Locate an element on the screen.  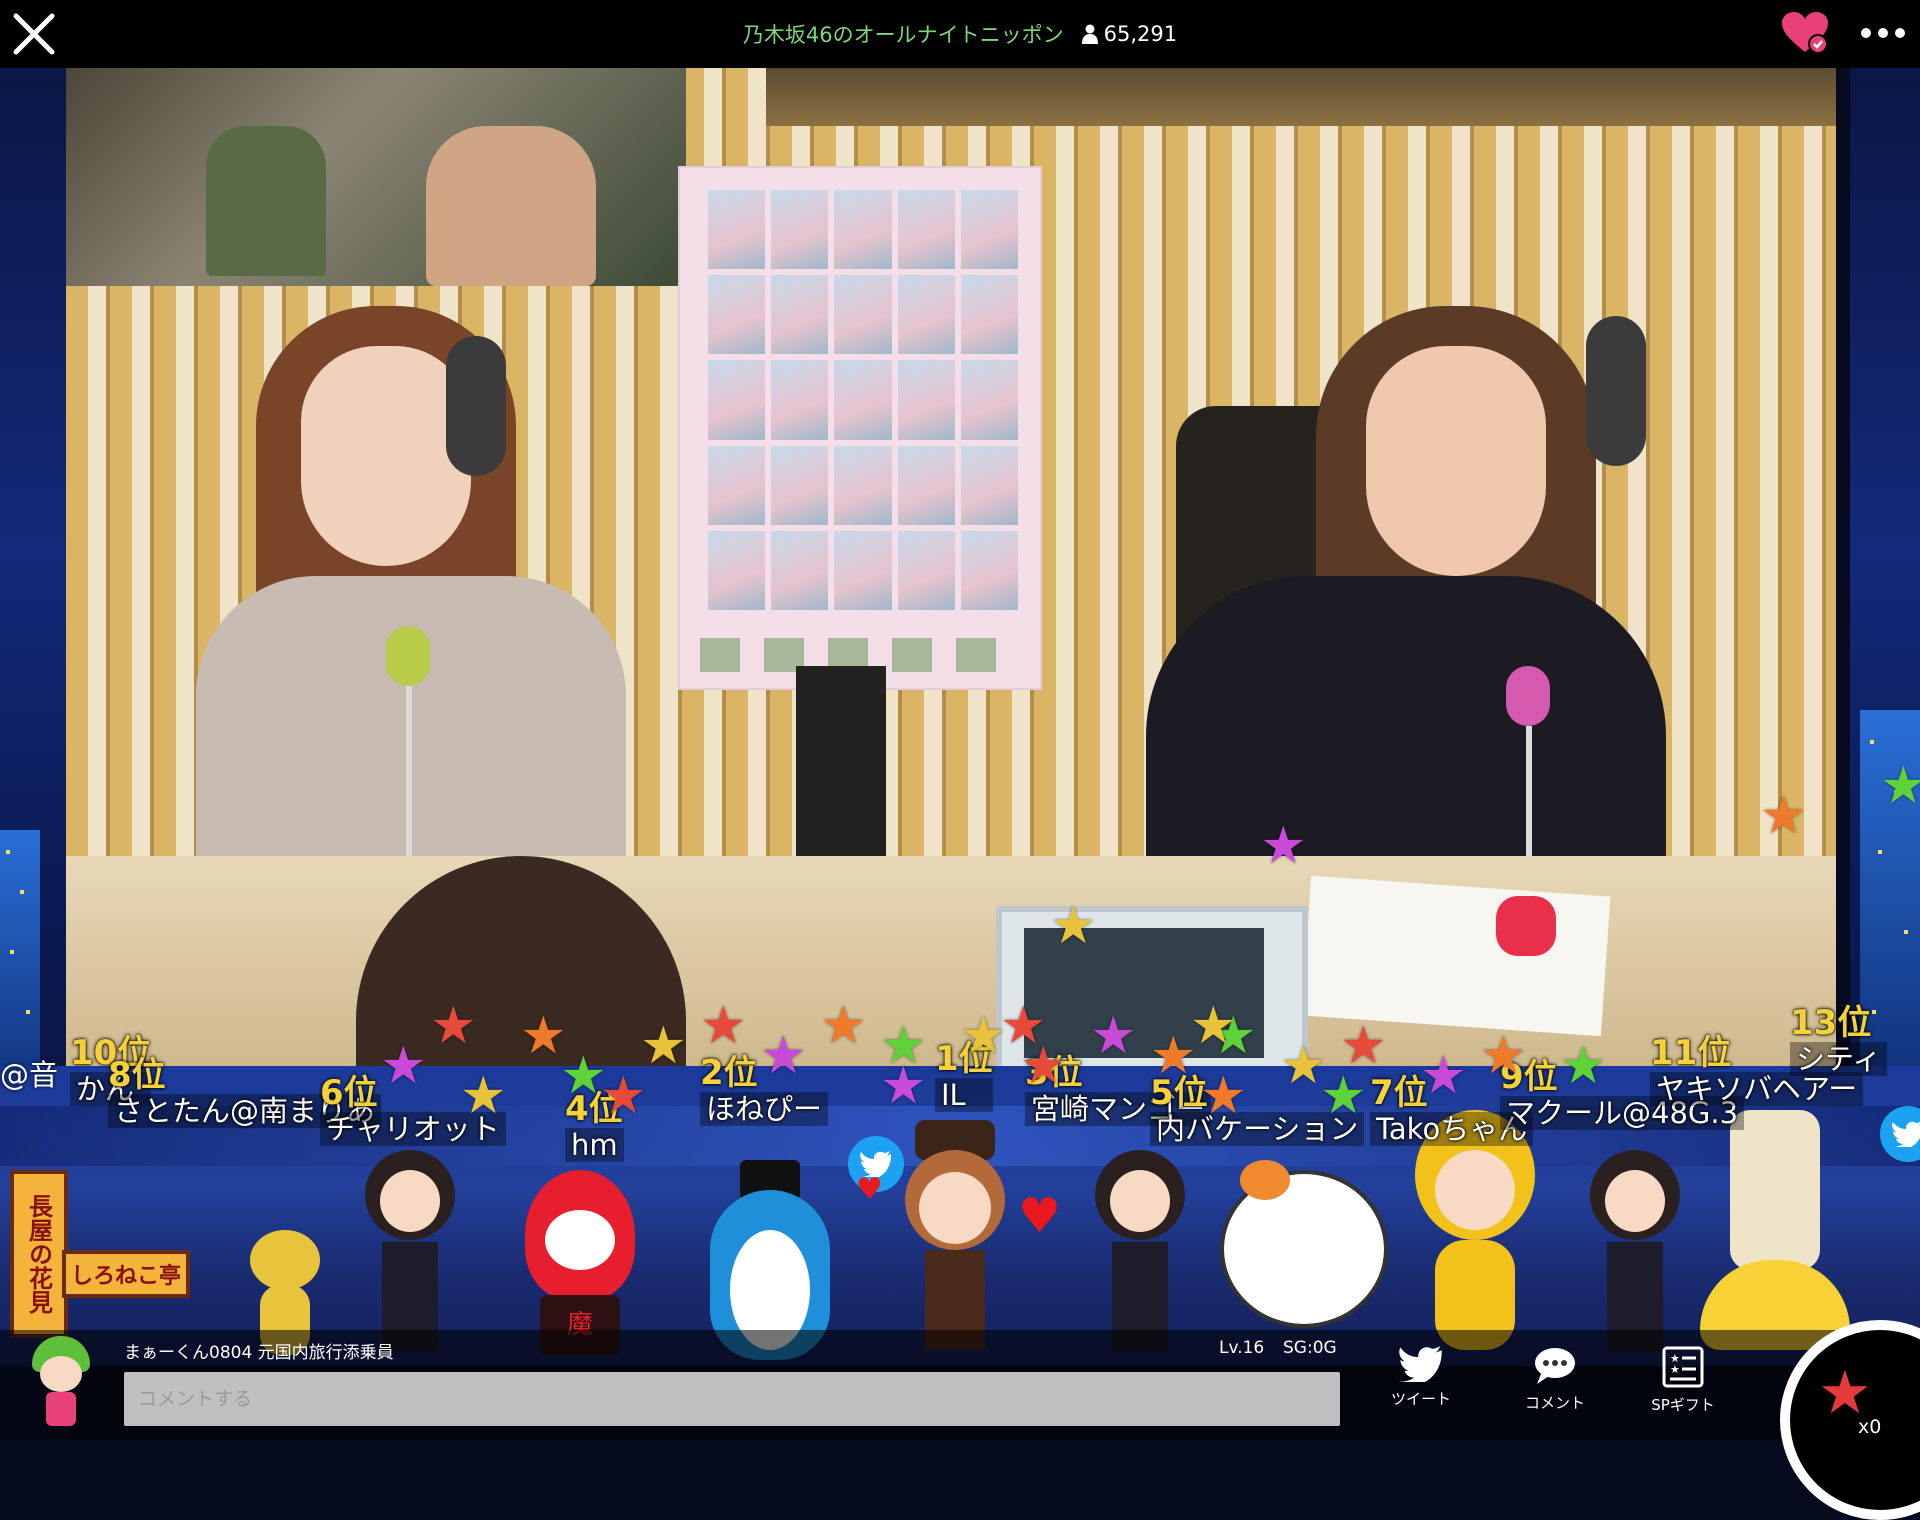
person-icon is located at coordinates (1089, 34).